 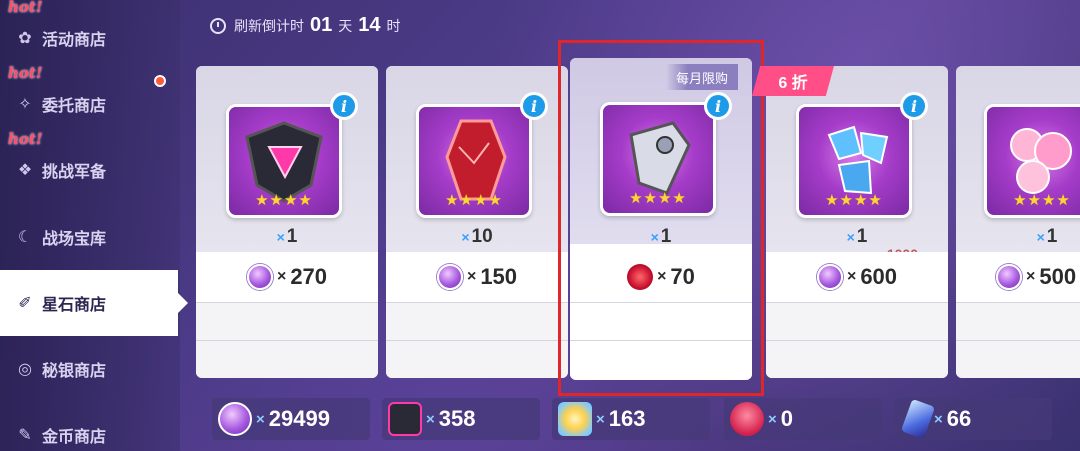 I want to click on timer-prefix: 刷新倒计时, so click(x=269, y=25).